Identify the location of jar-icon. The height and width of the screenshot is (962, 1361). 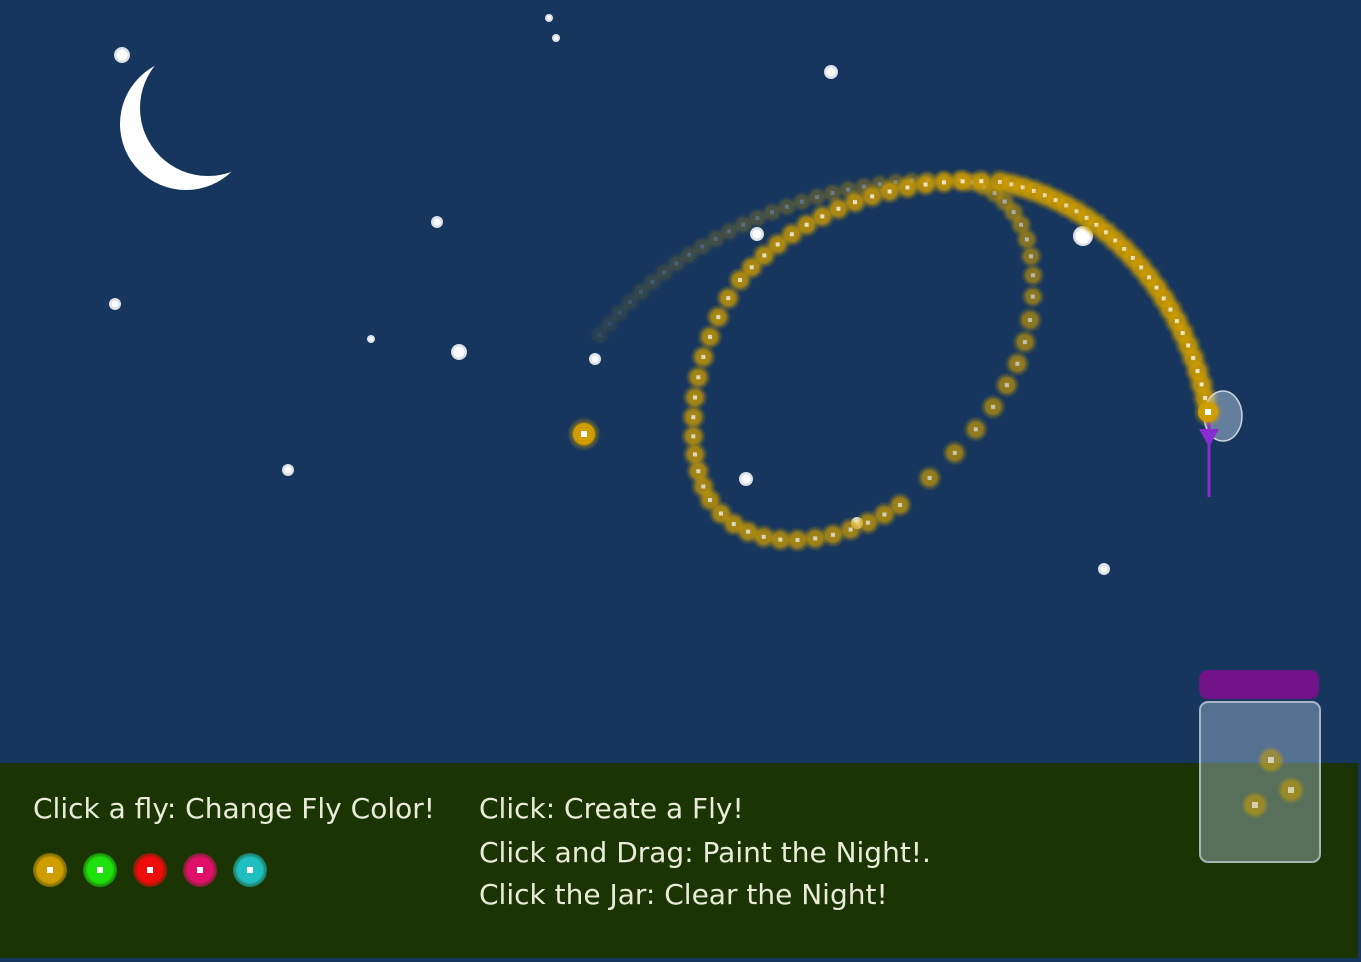
(1260, 766).